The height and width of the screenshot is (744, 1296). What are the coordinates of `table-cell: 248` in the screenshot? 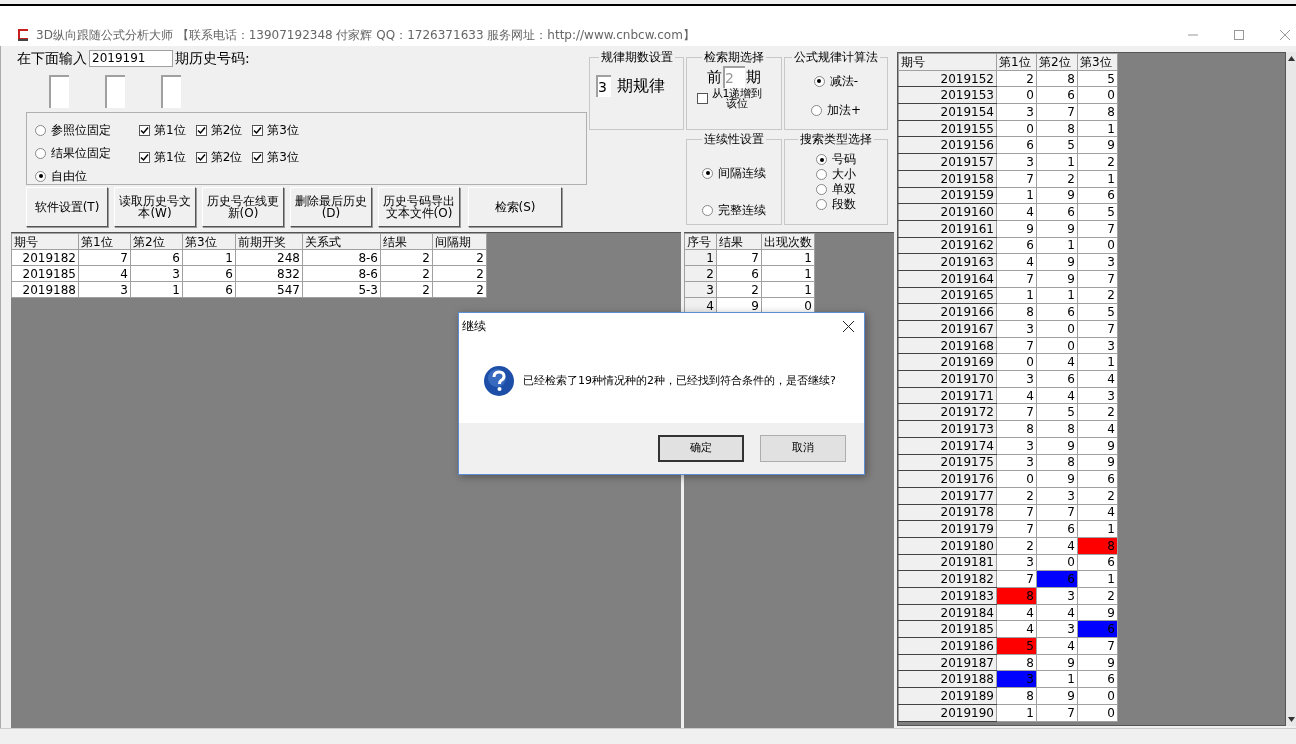 It's located at (269, 257).